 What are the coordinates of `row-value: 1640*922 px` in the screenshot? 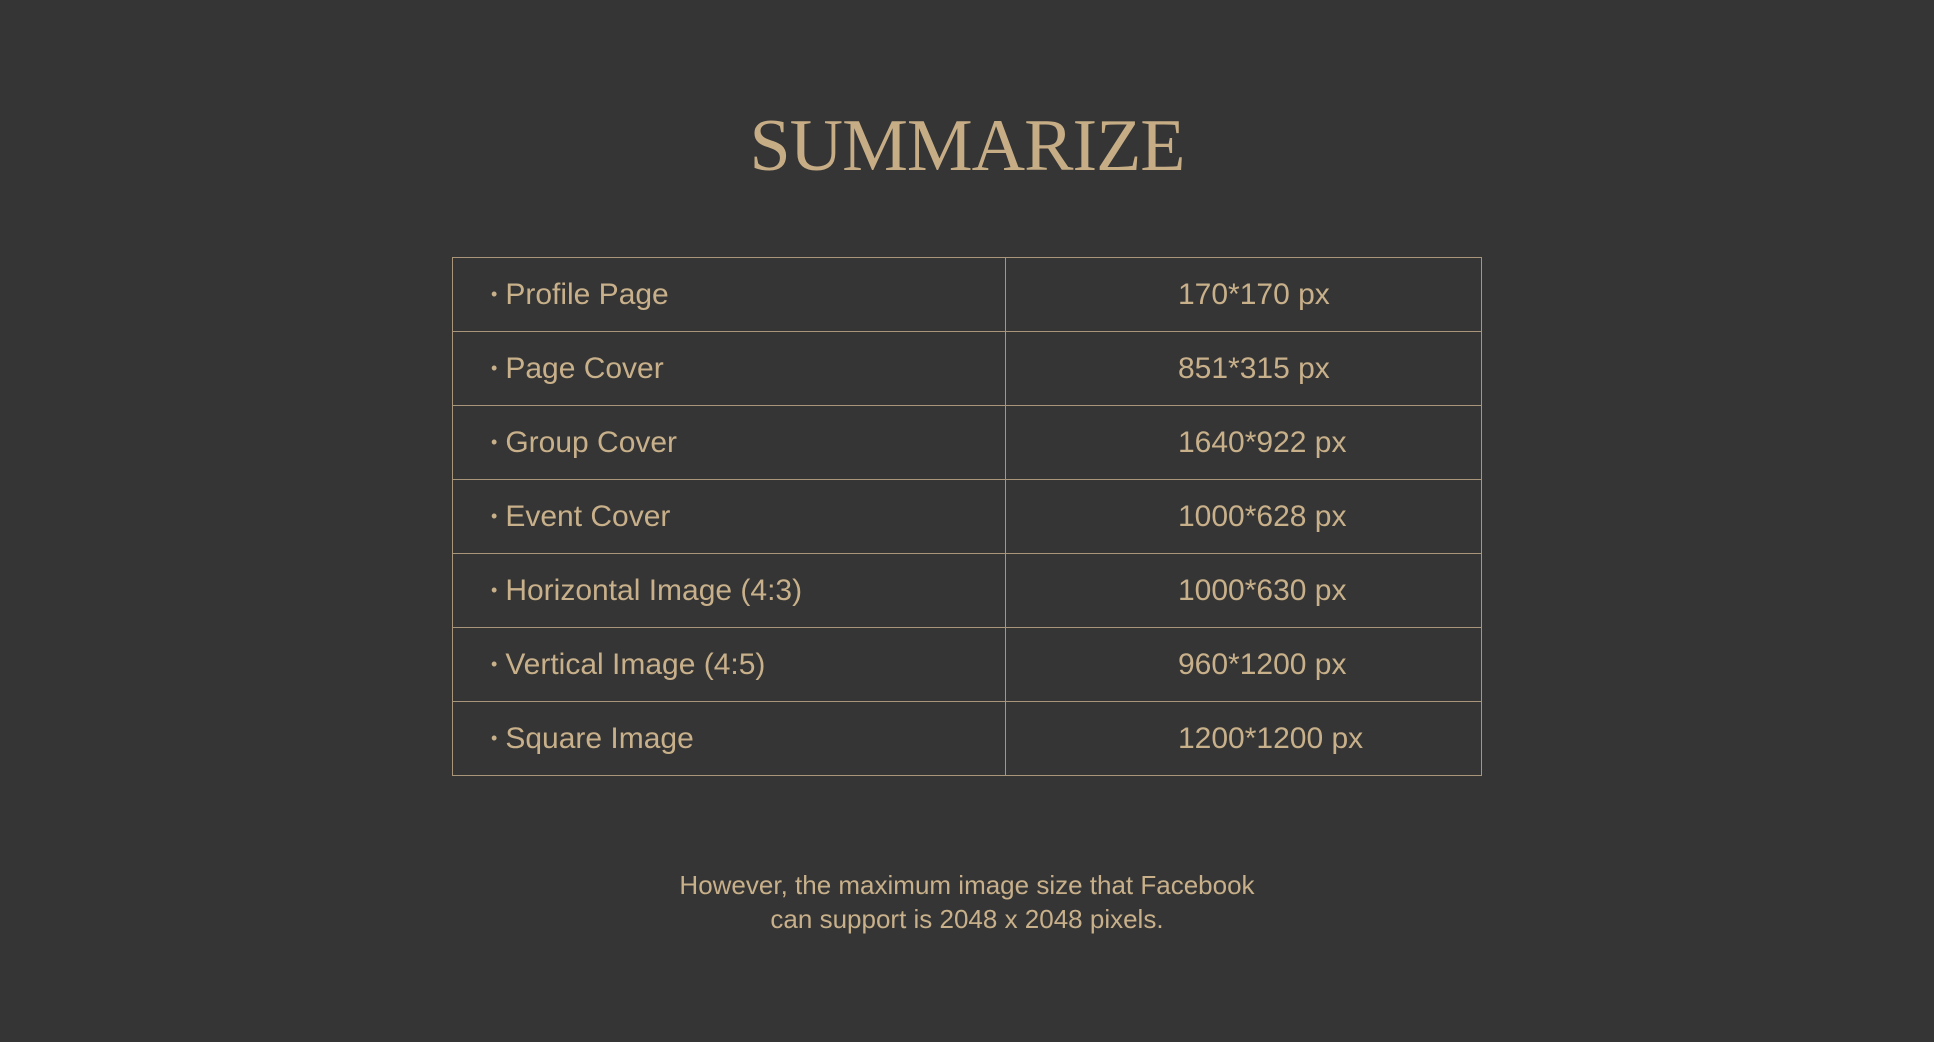 It's located at (1243, 442).